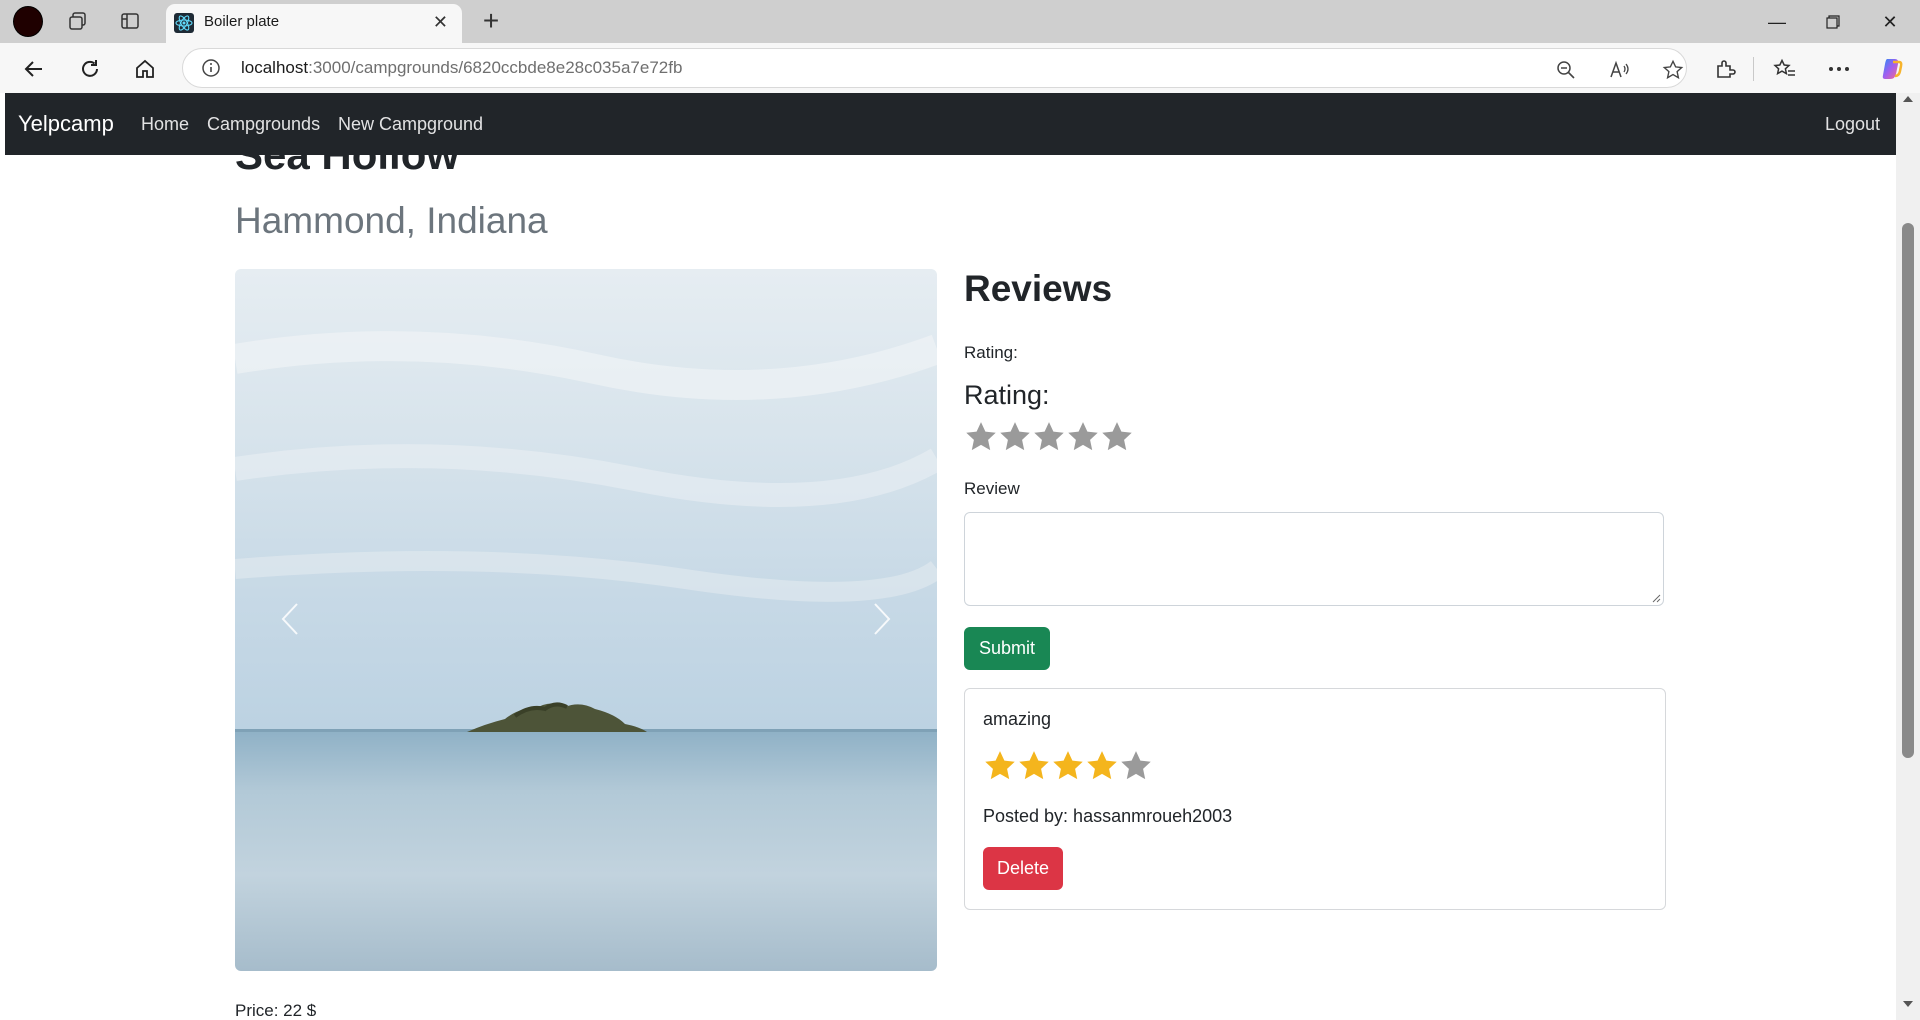 This screenshot has width=1920, height=1020. What do you see at coordinates (1785, 69) in the screenshot?
I see `favorites-icon` at bounding box center [1785, 69].